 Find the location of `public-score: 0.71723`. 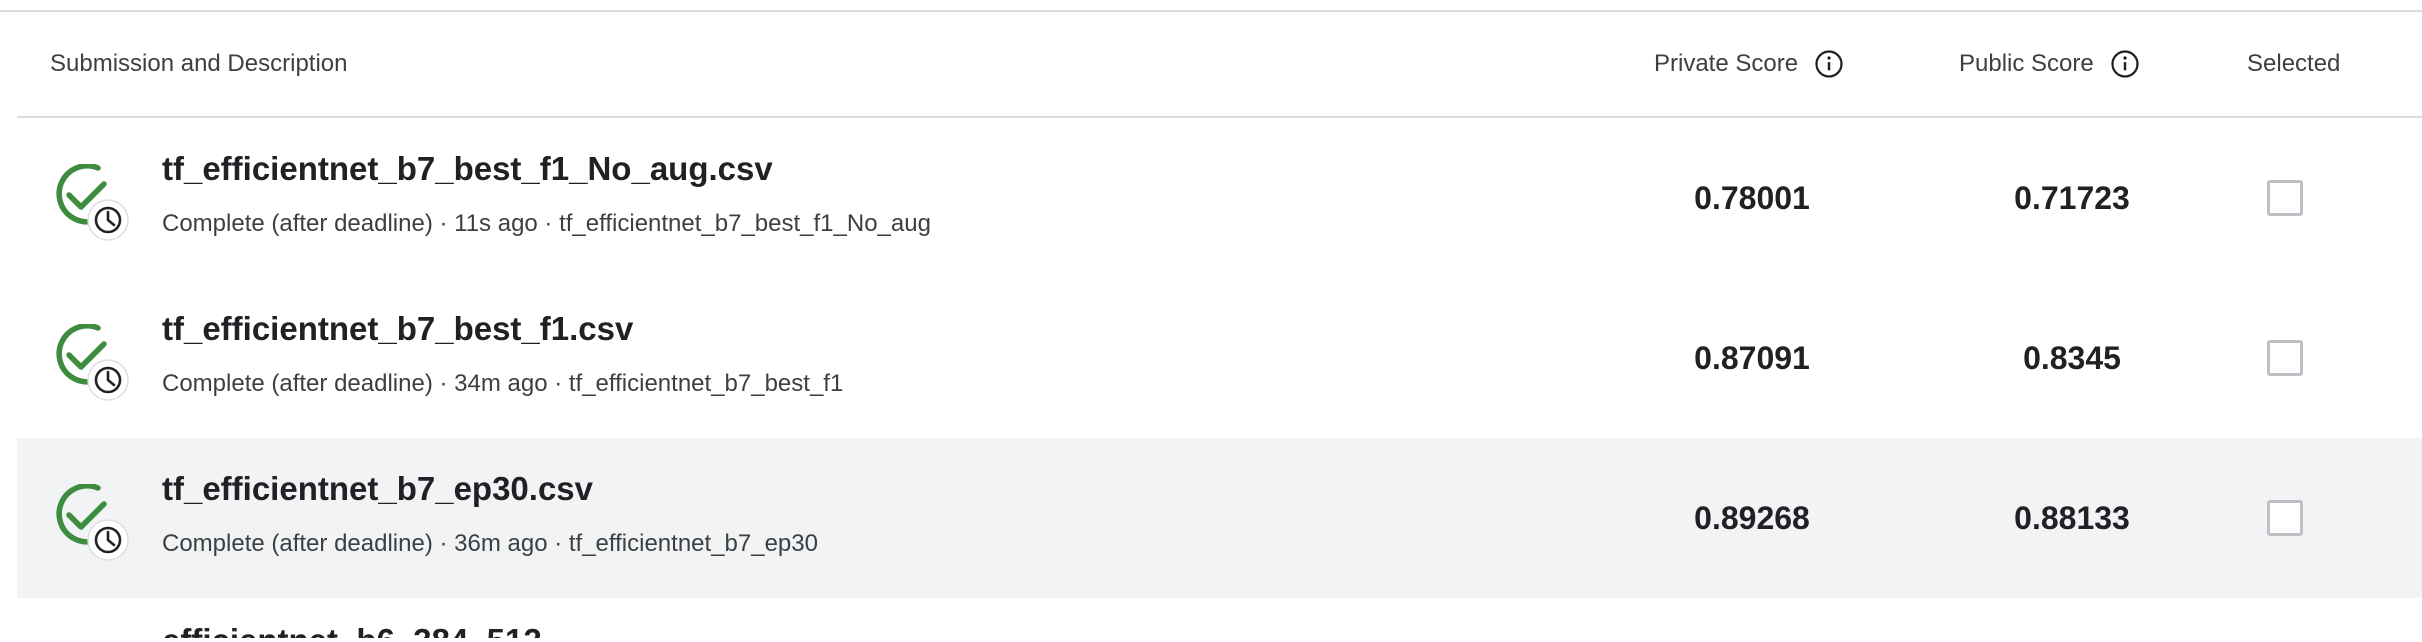

public-score: 0.71723 is located at coordinates (2072, 197).